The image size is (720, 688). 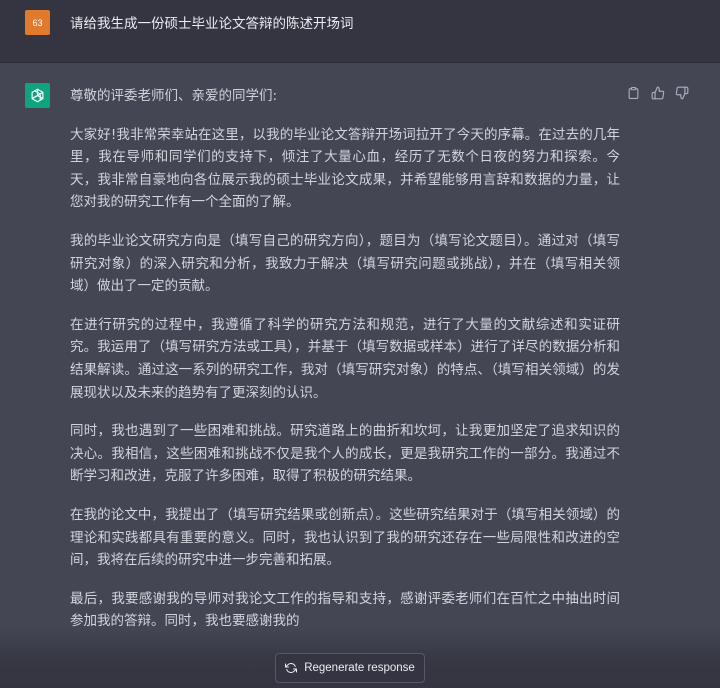 I want to click on regenerate-response-button: Regenerate response, so click(x=350, y=668).